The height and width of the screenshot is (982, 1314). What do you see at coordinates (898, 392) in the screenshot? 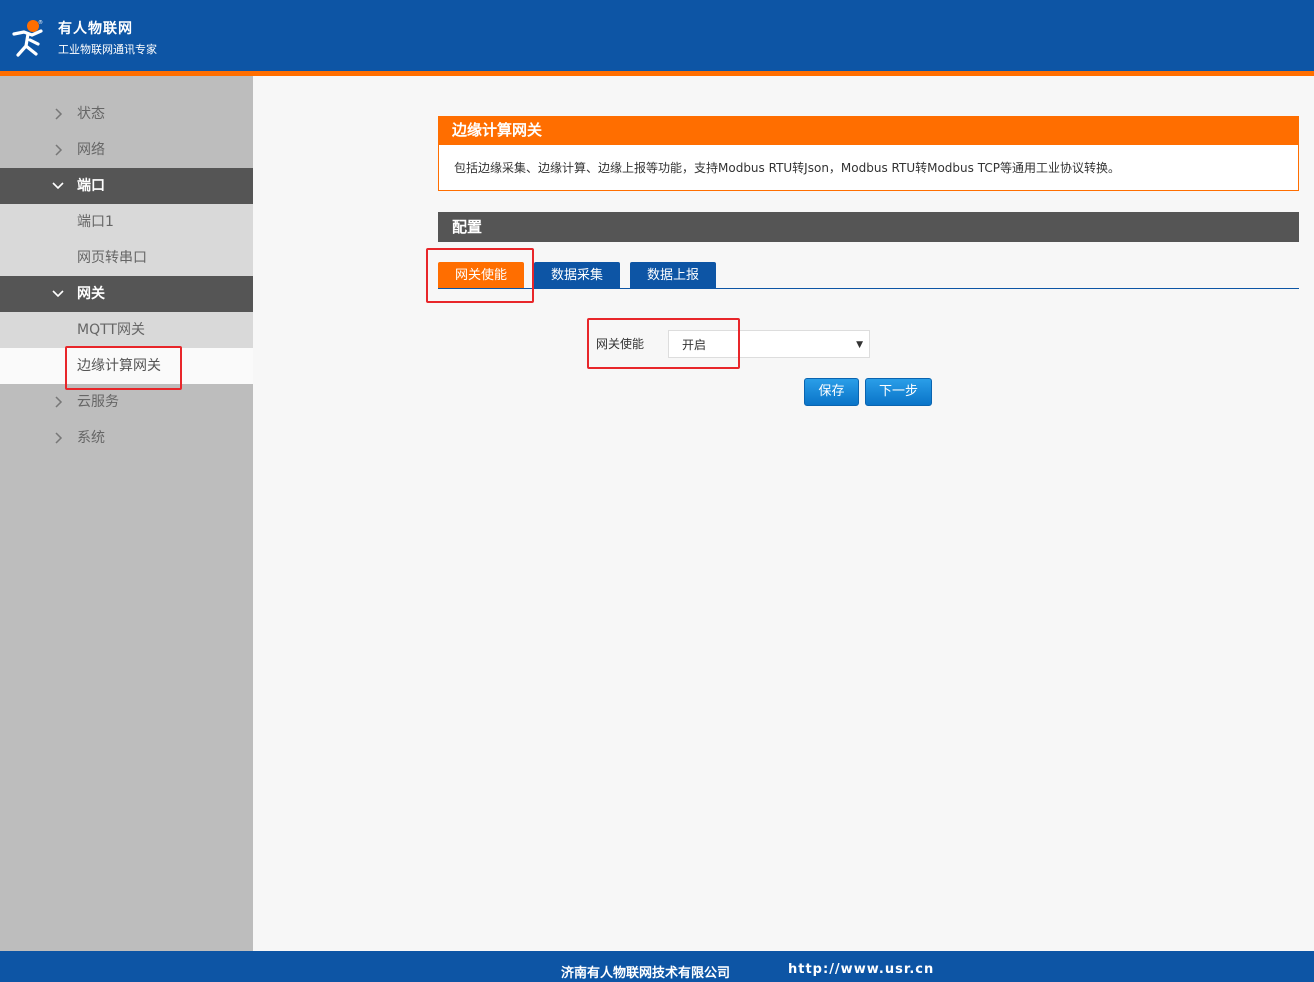
I see `next-step-button: 下一步` at bounding box center [898, 392].